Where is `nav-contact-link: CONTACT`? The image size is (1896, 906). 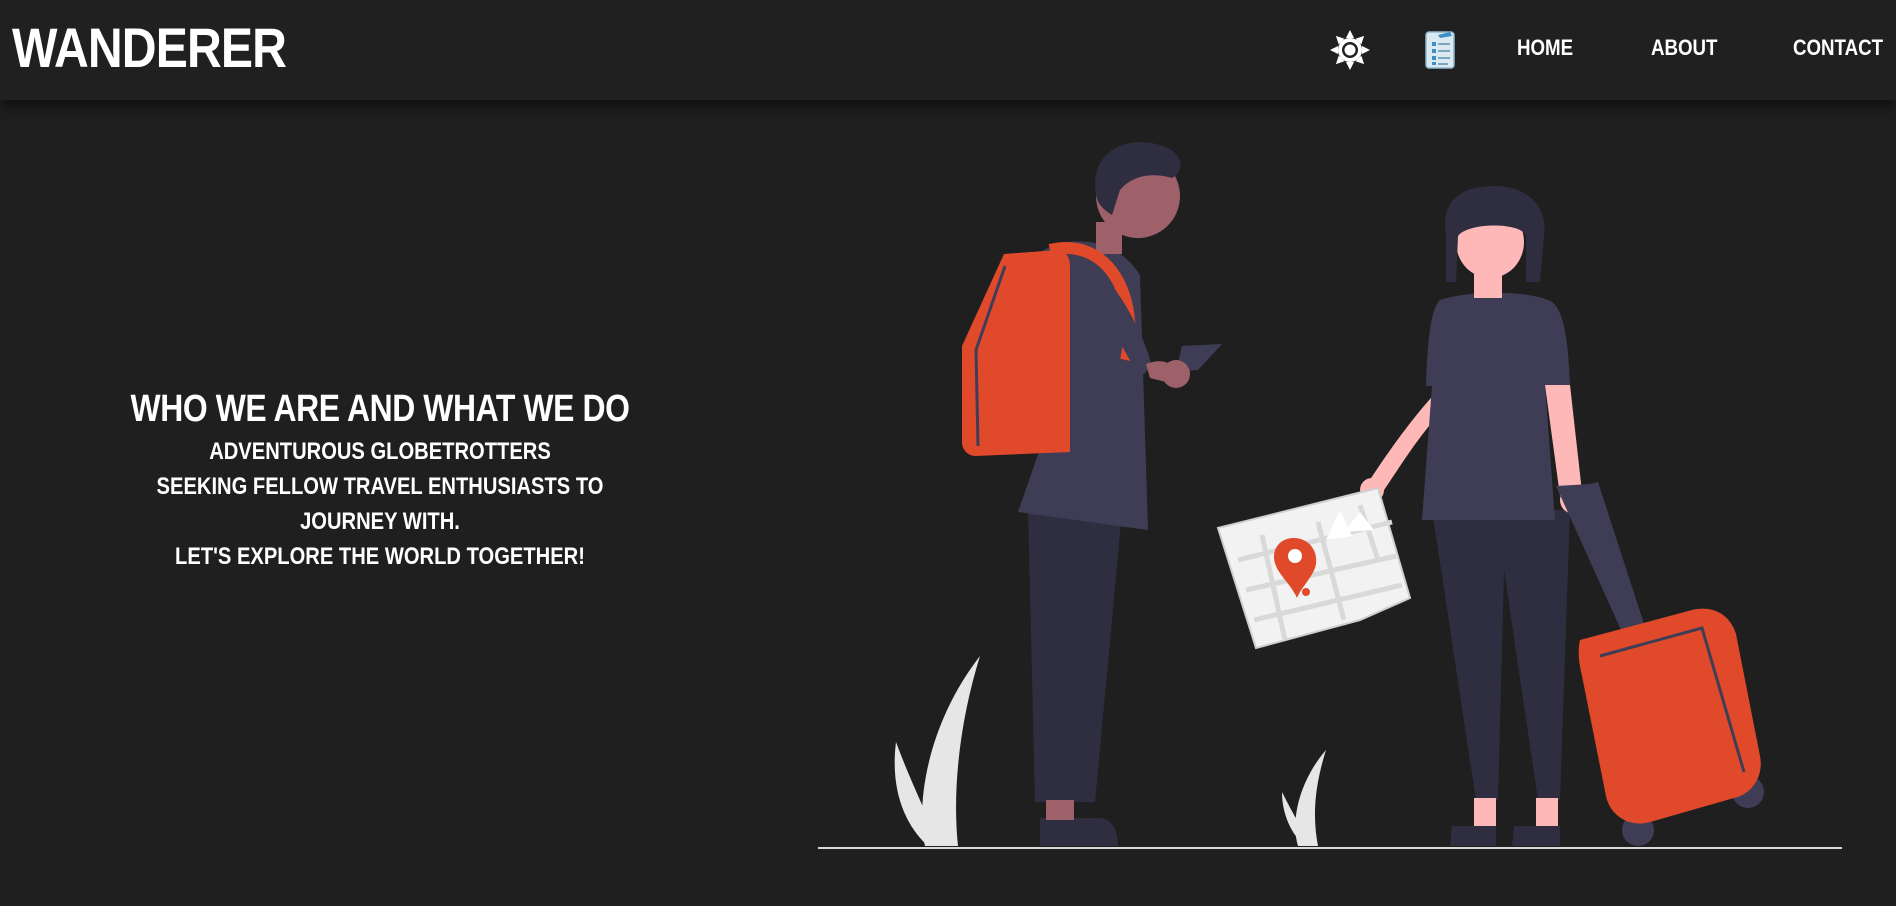
nav-contact-link: CONTACT is located at coordinates (1838, 48).